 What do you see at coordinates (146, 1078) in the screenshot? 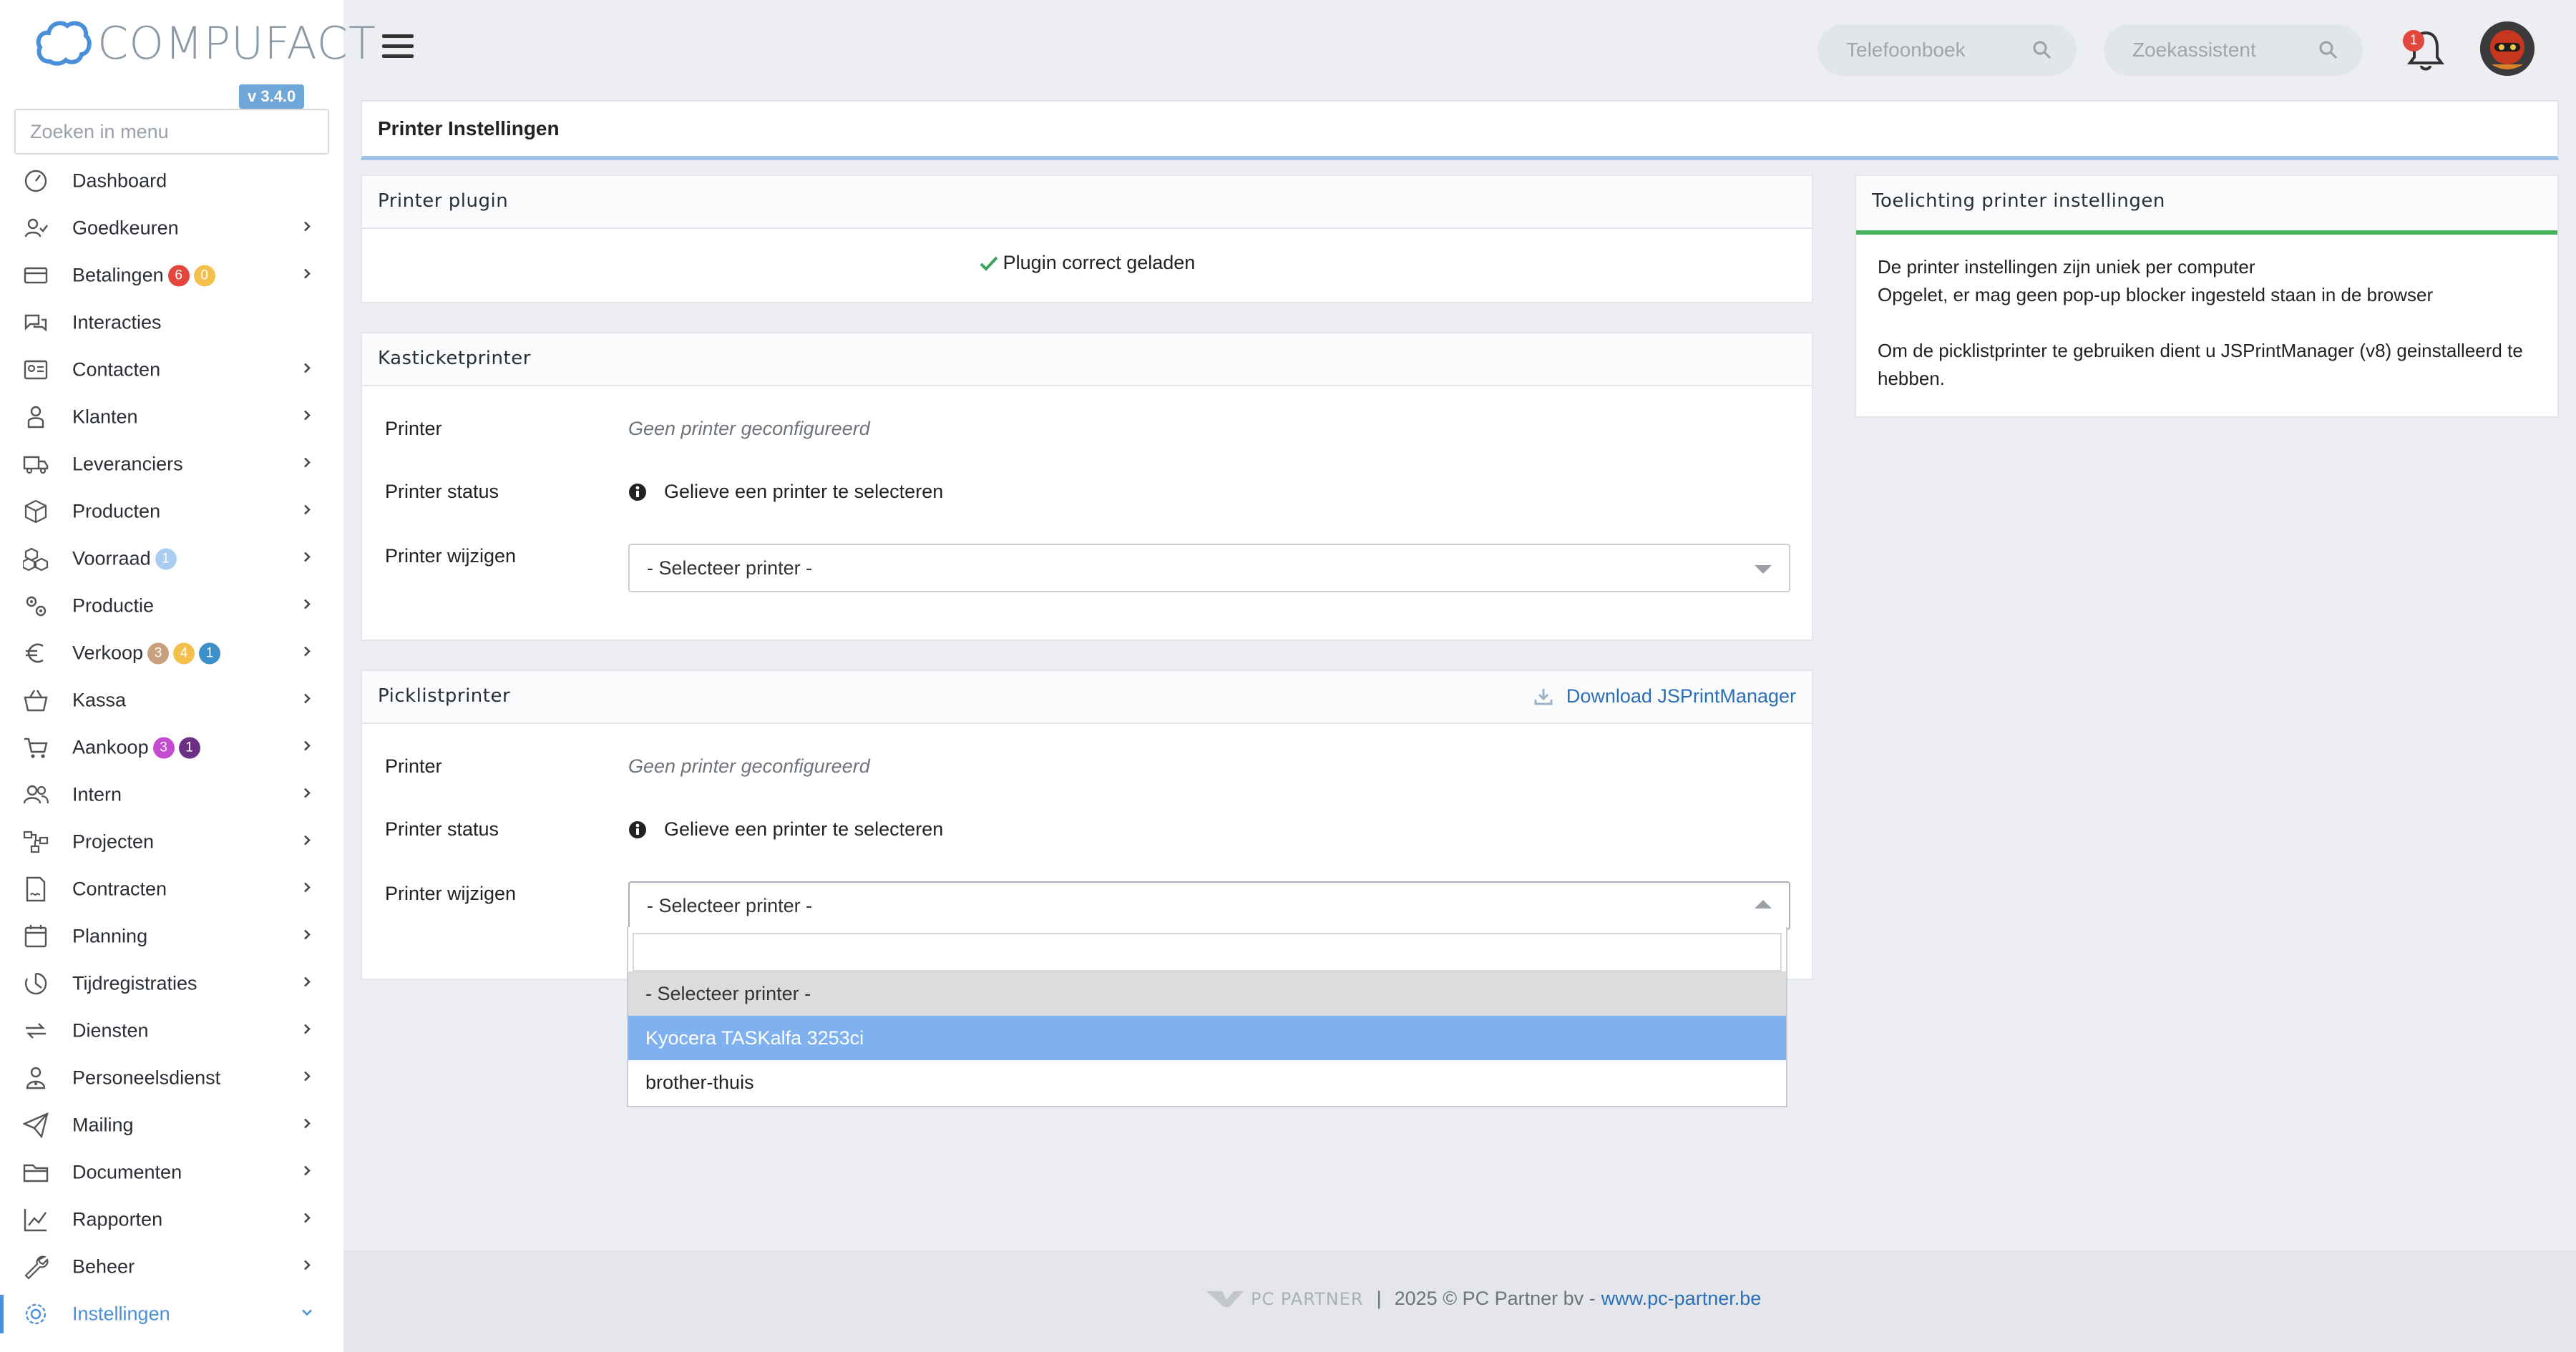
I see `sidebar-item-label: Personeelsdienst` at bounding box center [146, 1078].